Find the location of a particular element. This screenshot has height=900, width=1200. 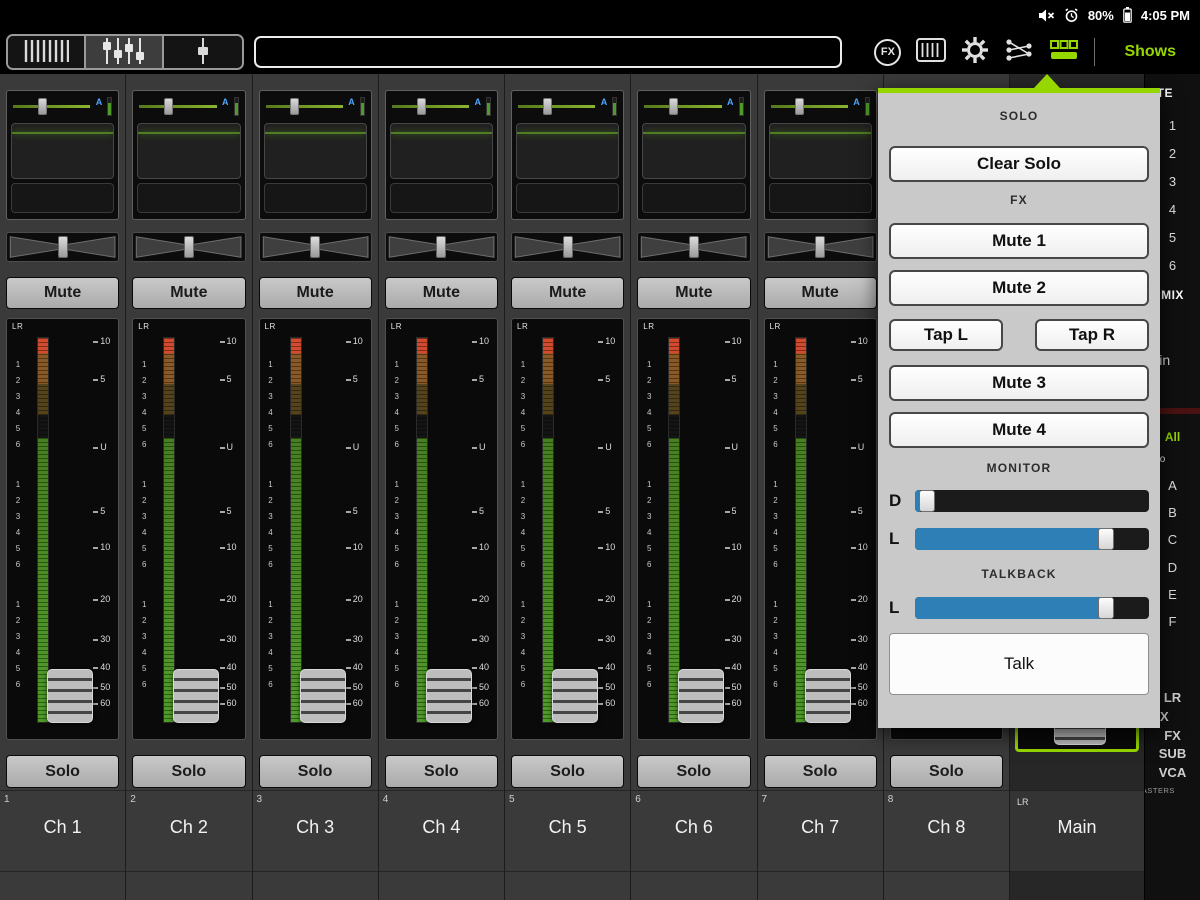

scale-tick: U is located at coordinates (731, 447).